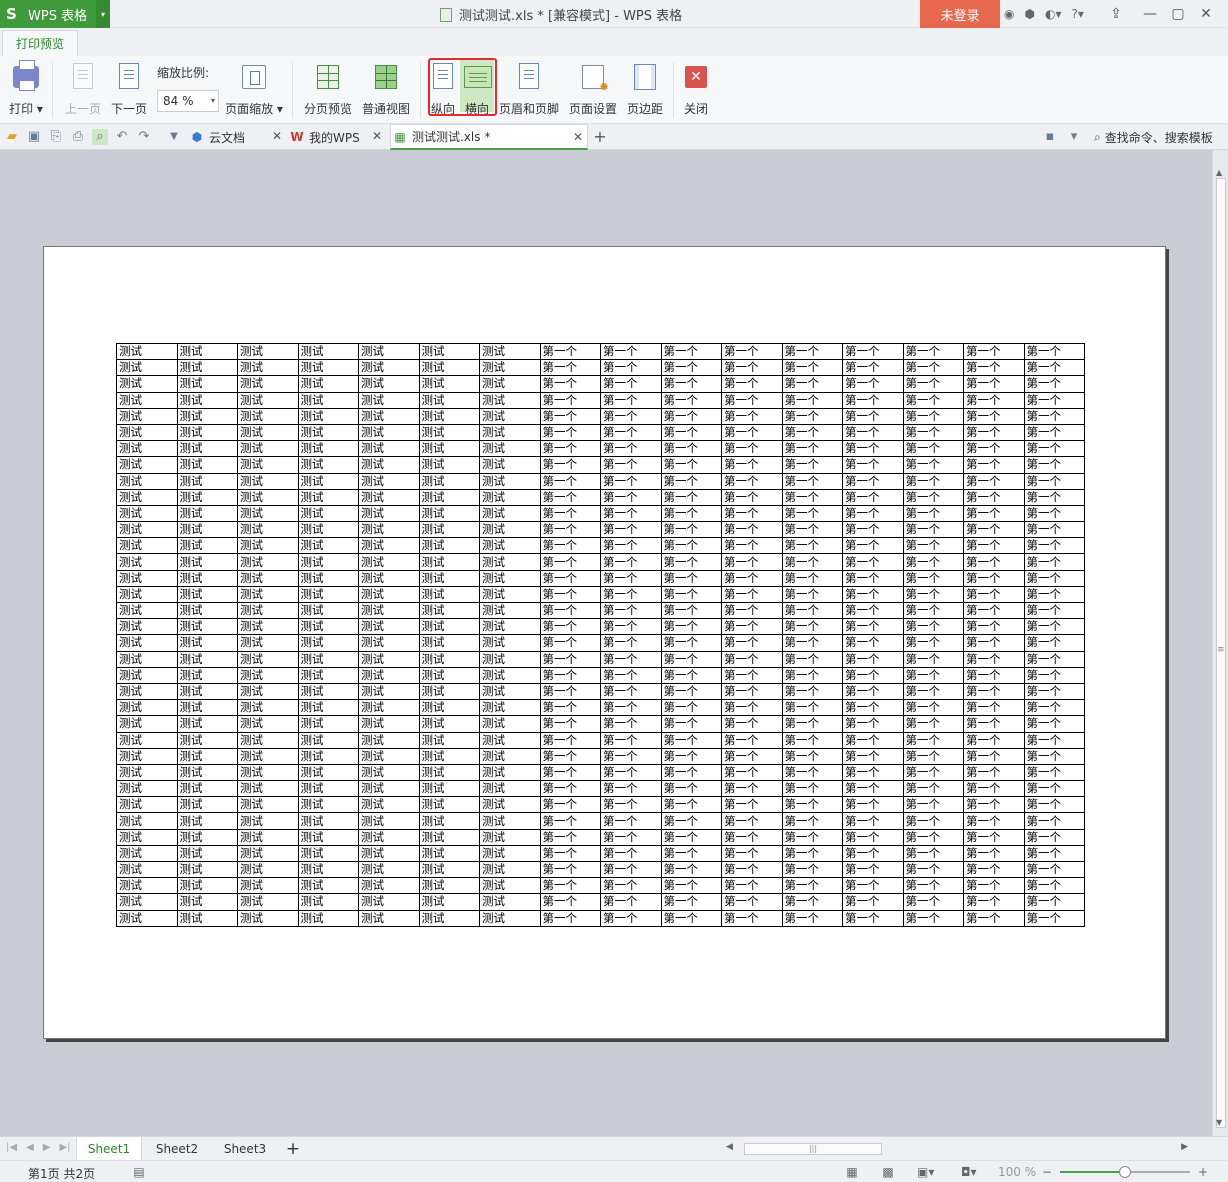 The image size is (1228, 1182). What do you see at coordinates (1047, 1172) in the screenshot?
I see `zoom-out-icon: −` at bounding box center [1047, 1172].